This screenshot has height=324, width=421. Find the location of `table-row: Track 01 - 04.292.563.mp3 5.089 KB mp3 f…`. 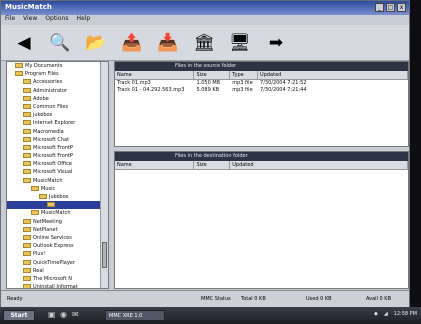

table-row: Track 01 - 04.292.563.mp3 5.089 KB mp3 f… is located at coordinates (261, 90).